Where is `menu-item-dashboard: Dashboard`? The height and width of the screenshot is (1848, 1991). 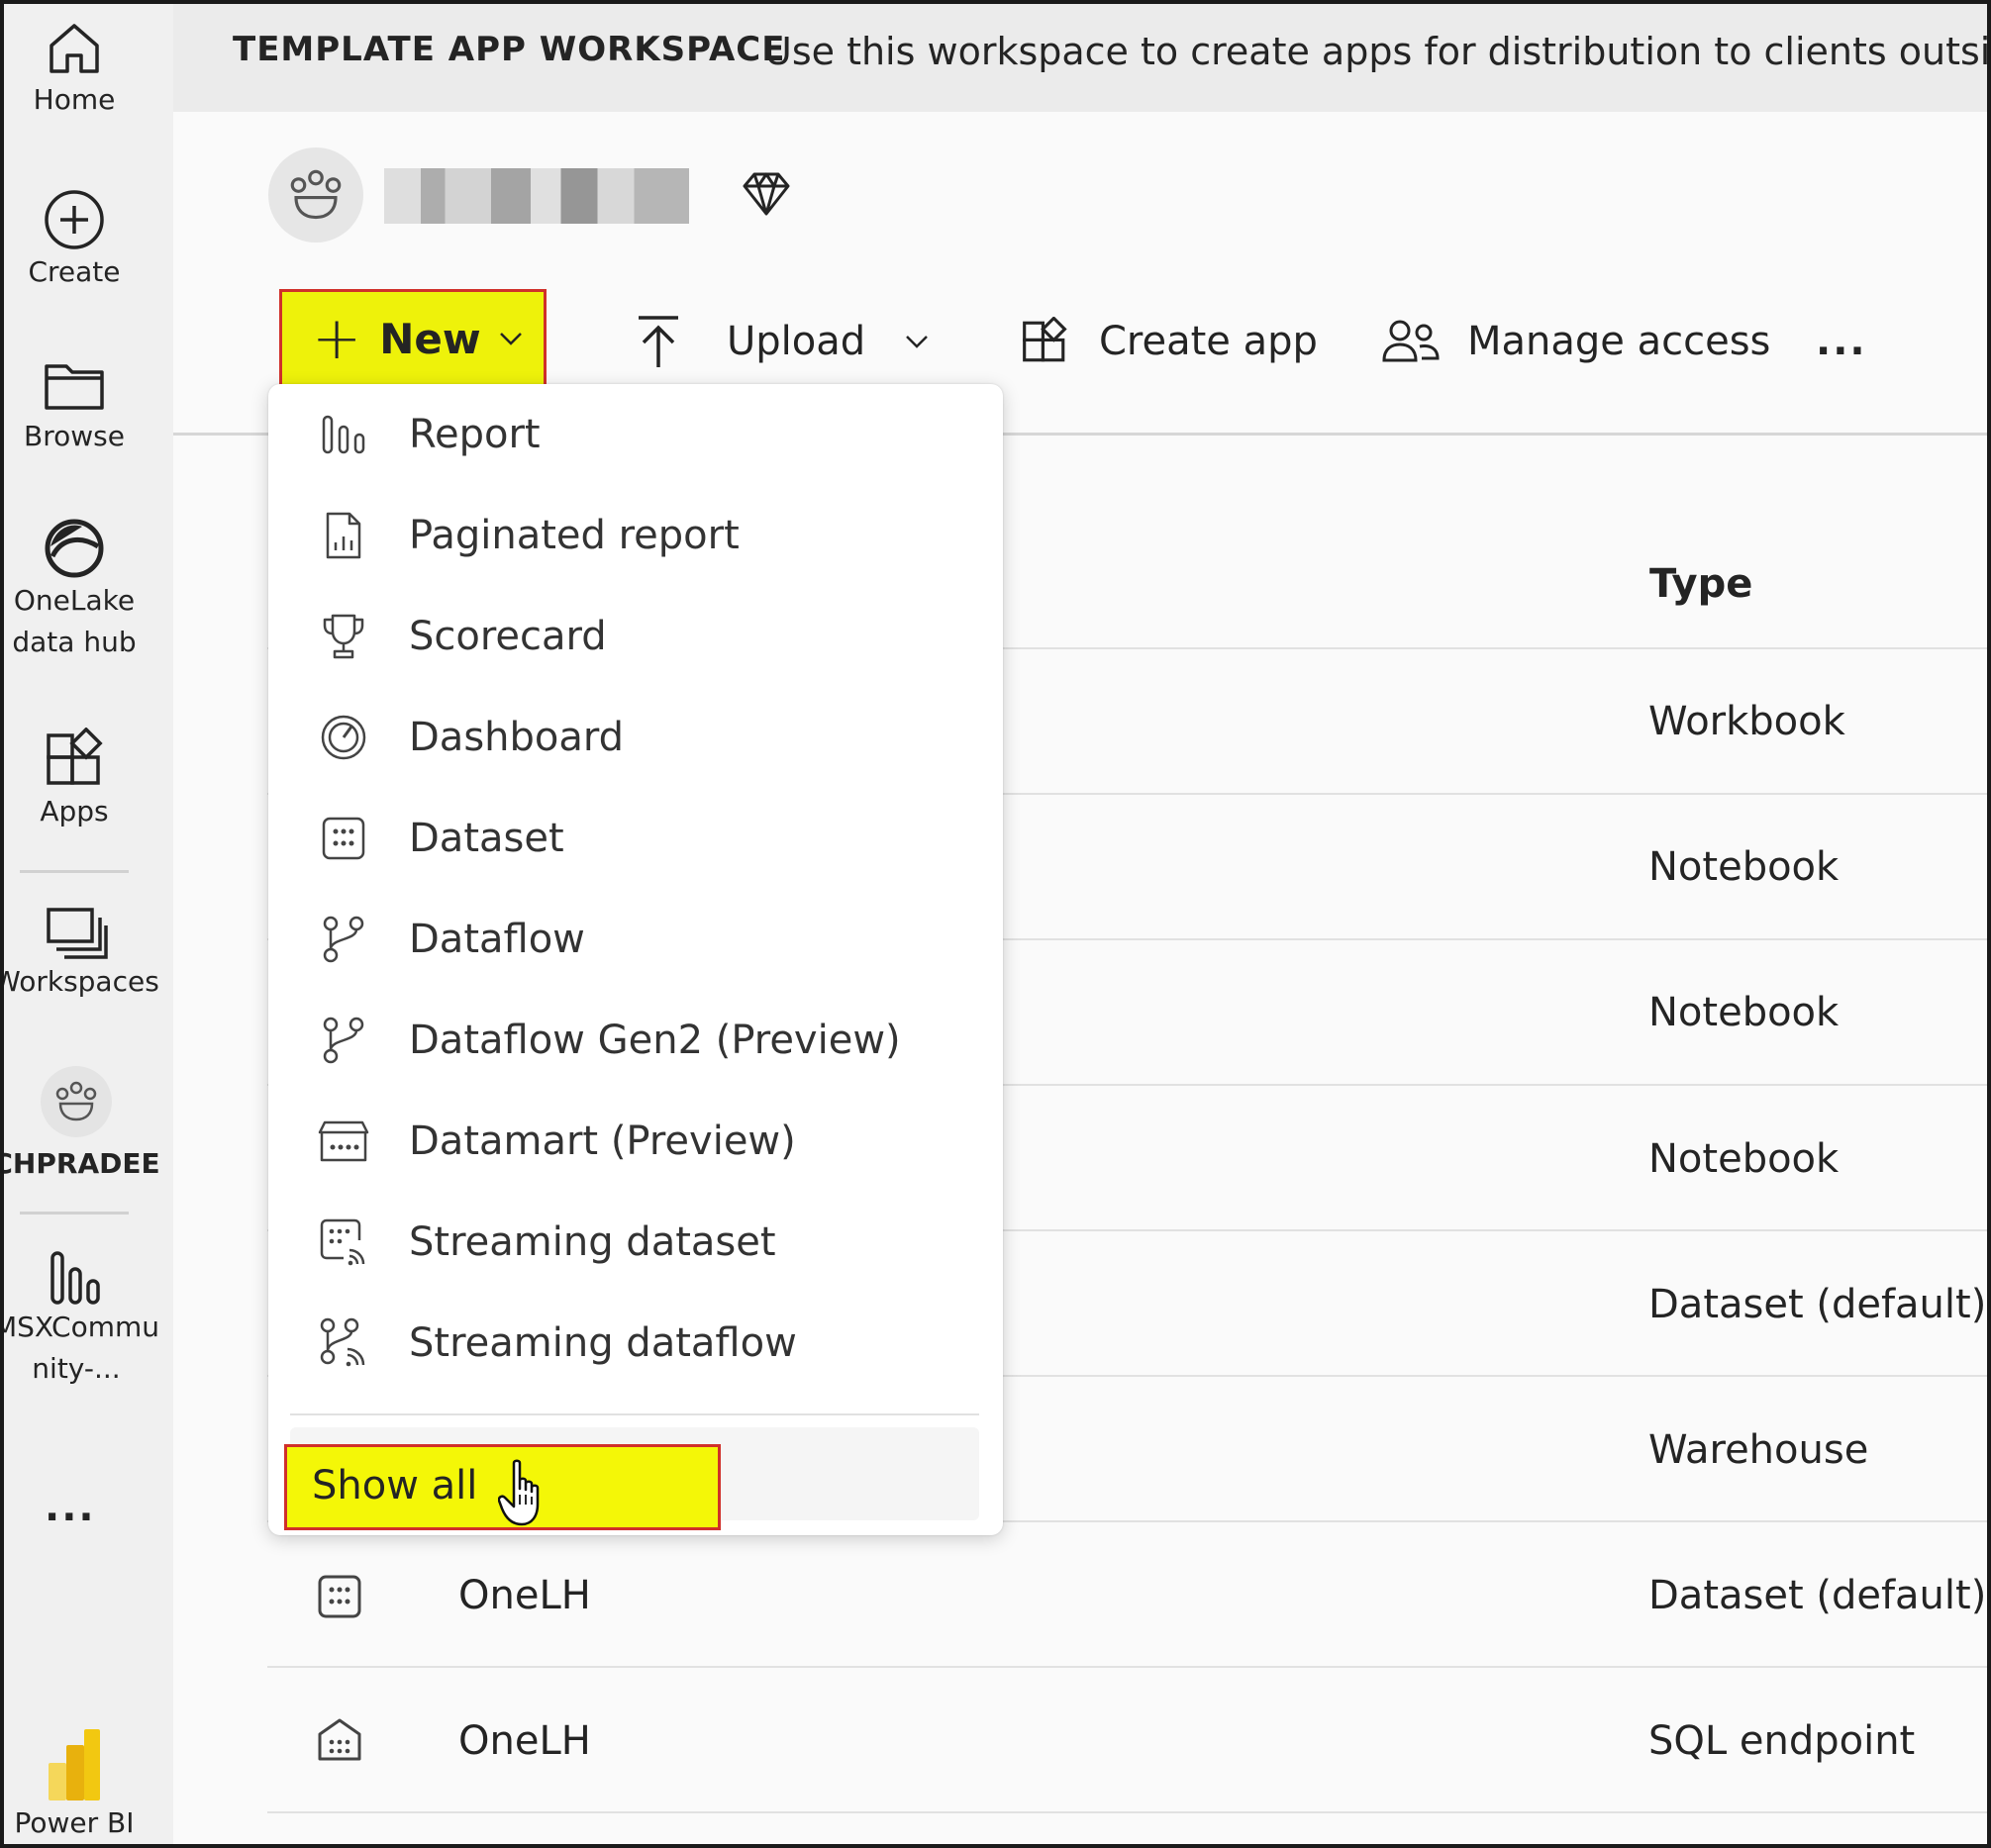 menu-item-dashboard: Dashboard is located at coordinates (635, 737).